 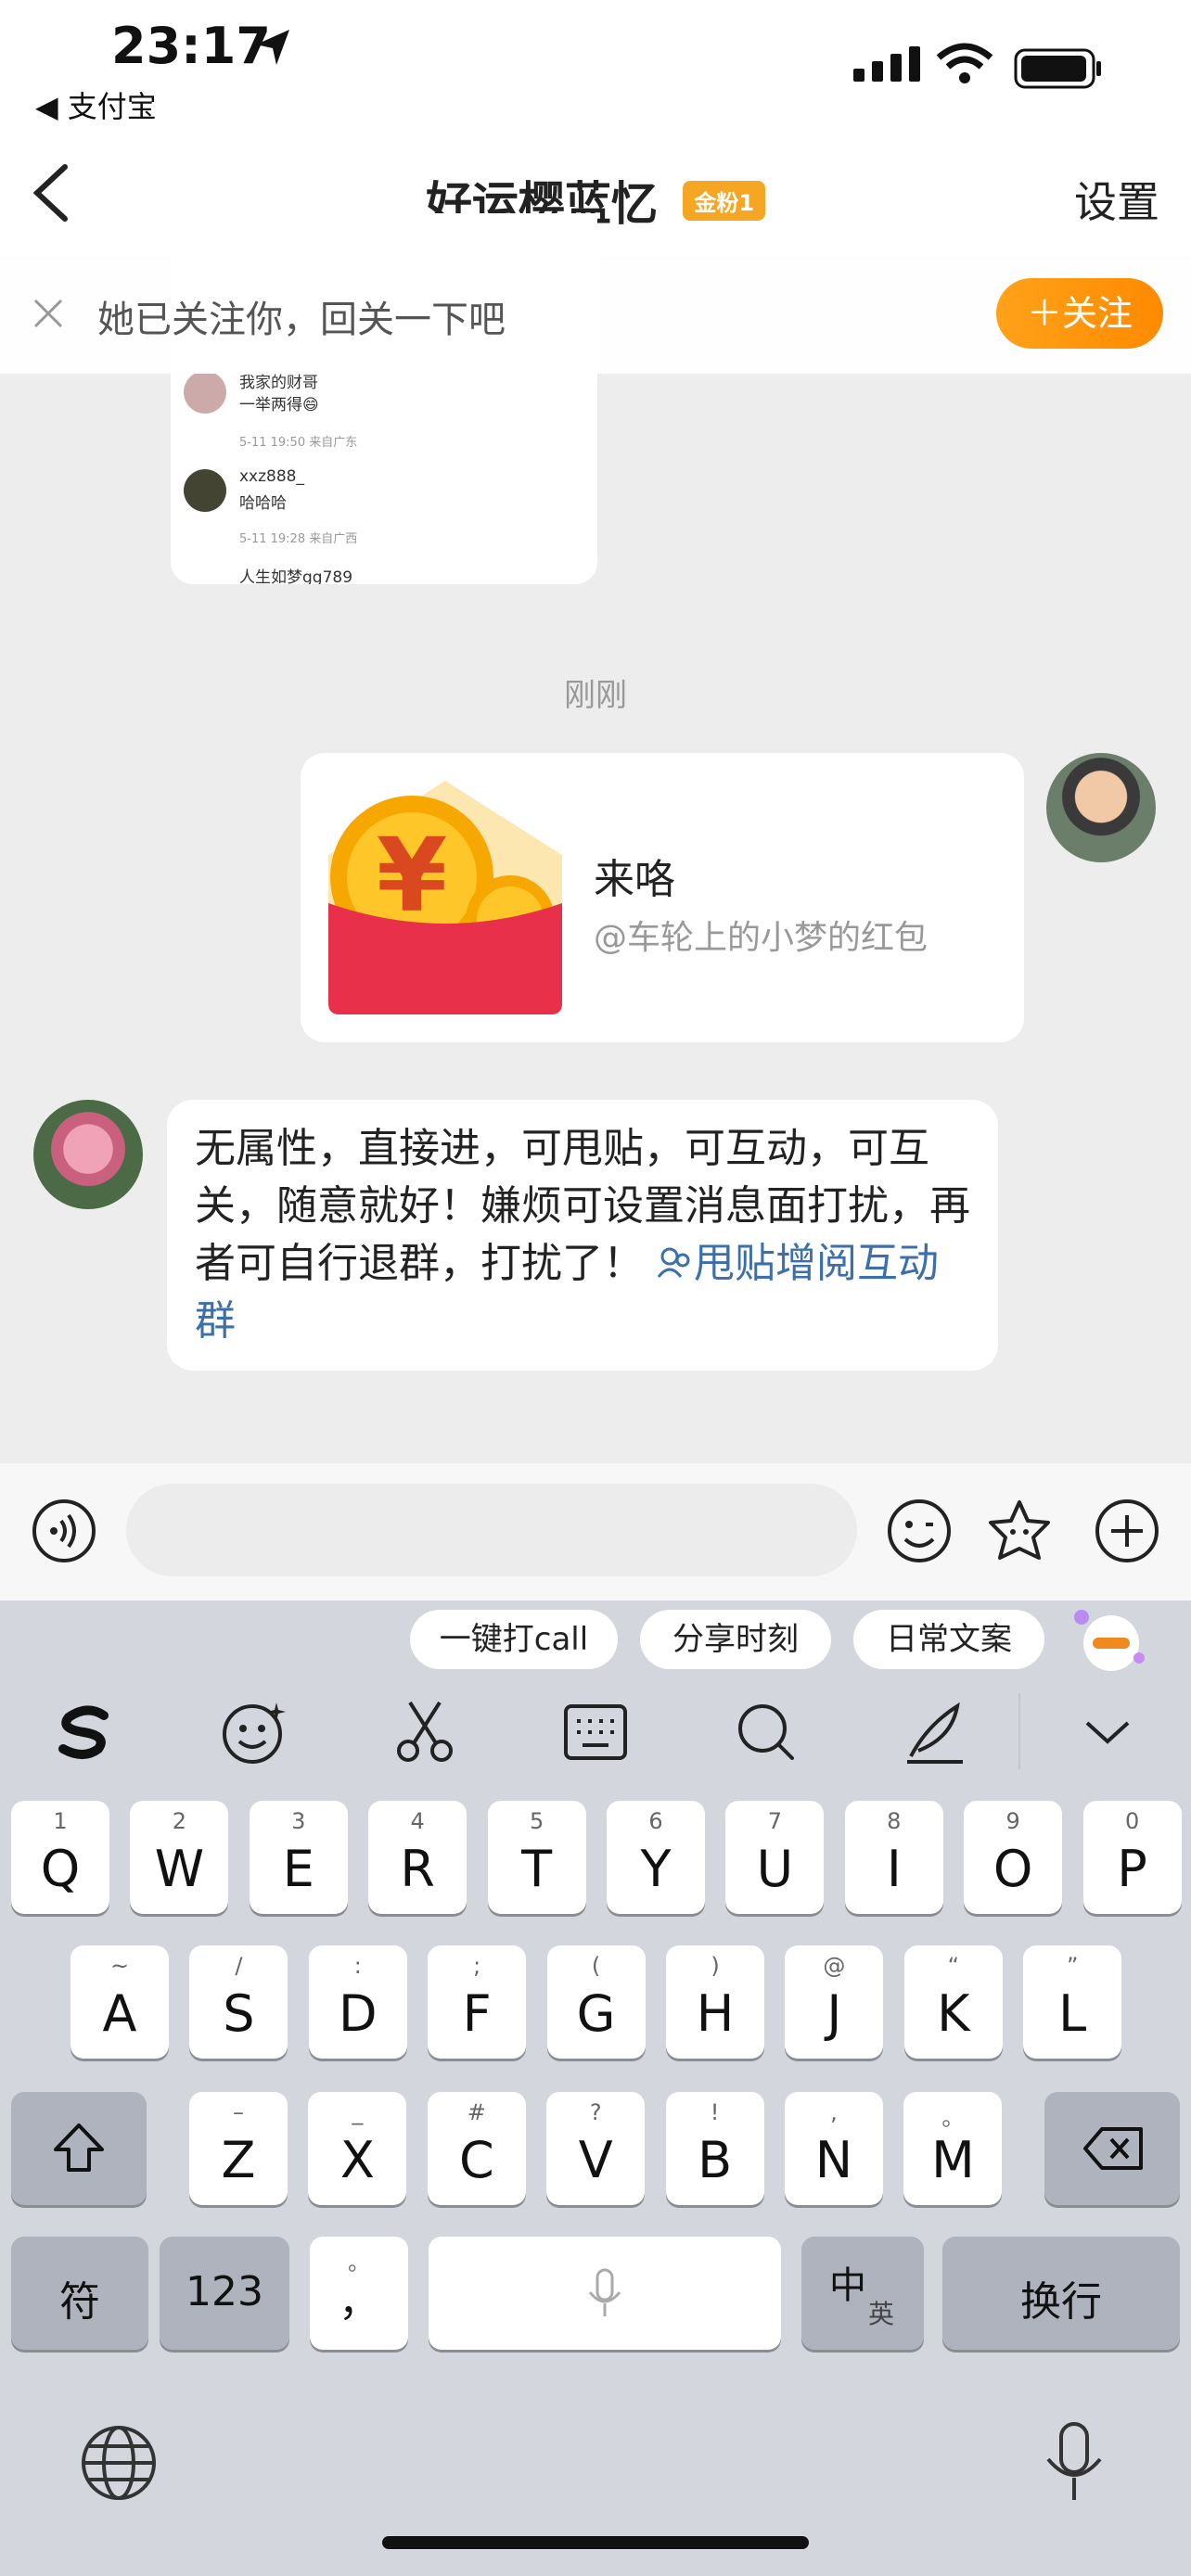 What do you see at coordinates (417, 1869) in the screenshot?
I see `key-label: R` at bounding box center [417, 1869].